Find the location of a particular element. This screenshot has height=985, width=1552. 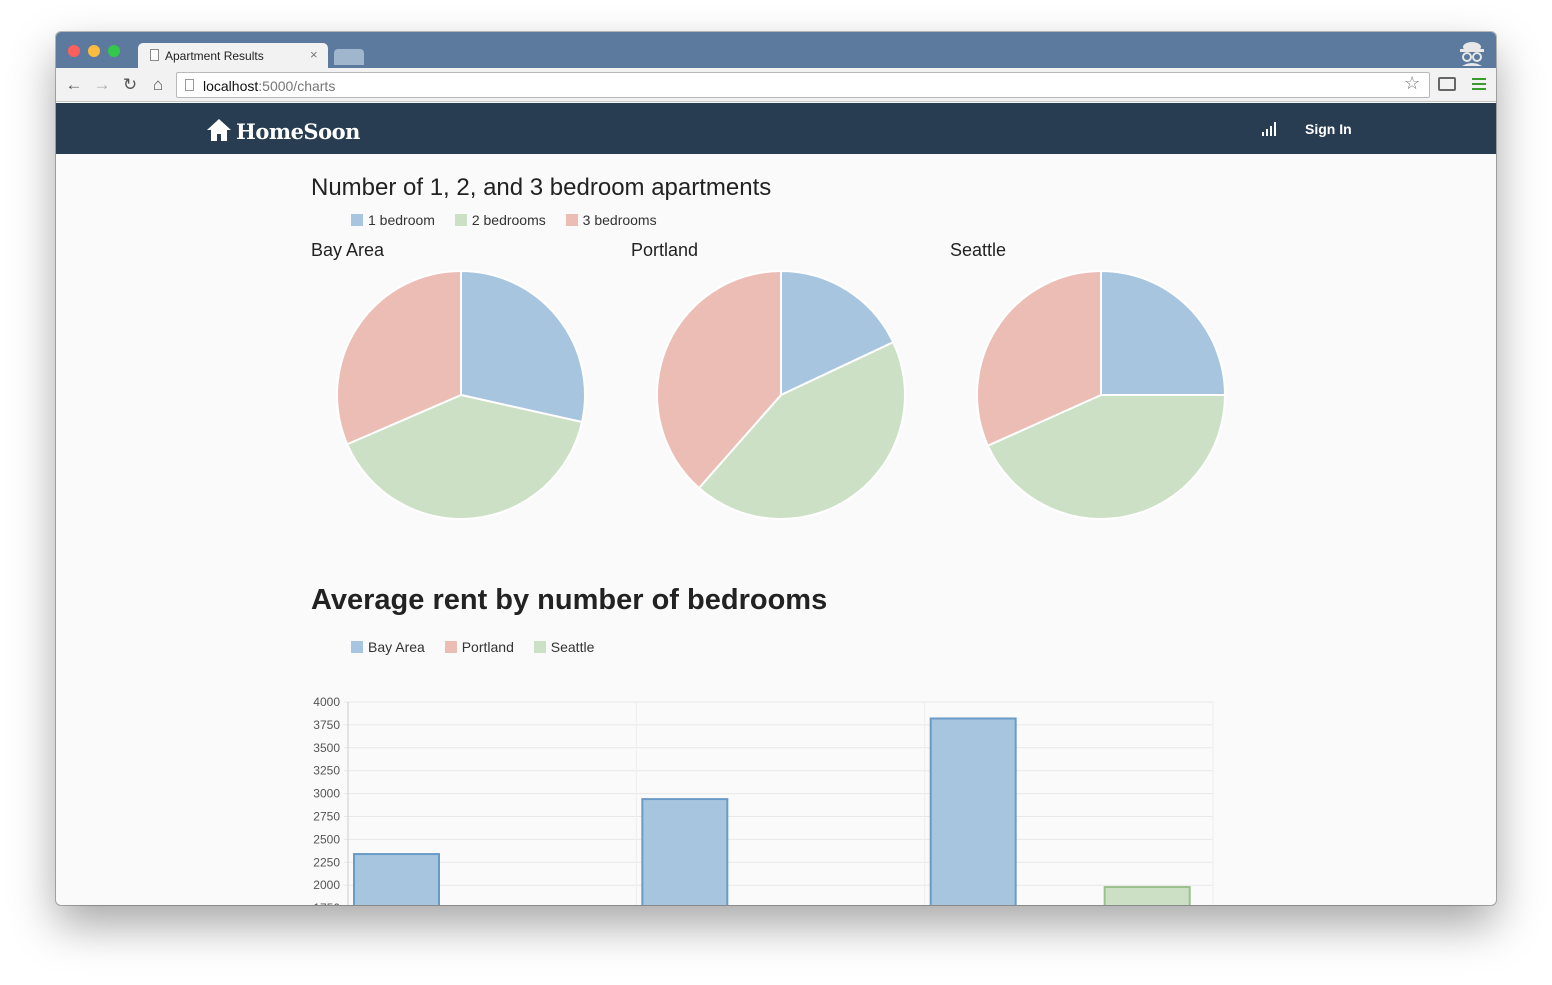

pie-chart-bay-area is located at coordinates (461, 394).